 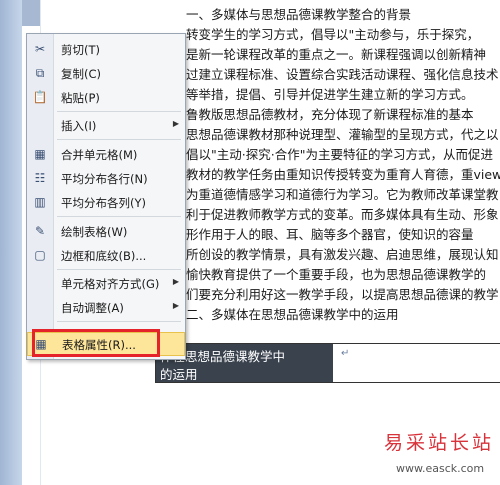 What do you see at coordinates (99, 155) in the screenshot?
I see `menu-item-label: 合并单元格(M)` at bounding box center [99, 155].